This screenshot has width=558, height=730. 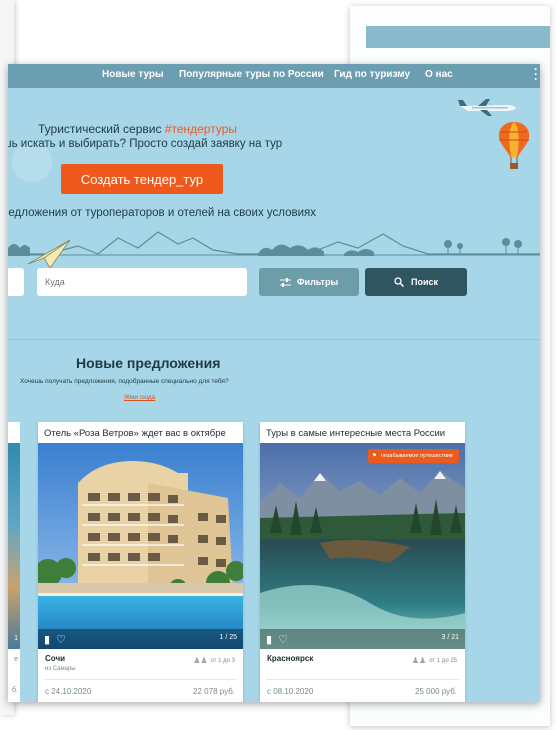 I want to click on offer-price: 22 078 руб., so click(x=214, y=691).